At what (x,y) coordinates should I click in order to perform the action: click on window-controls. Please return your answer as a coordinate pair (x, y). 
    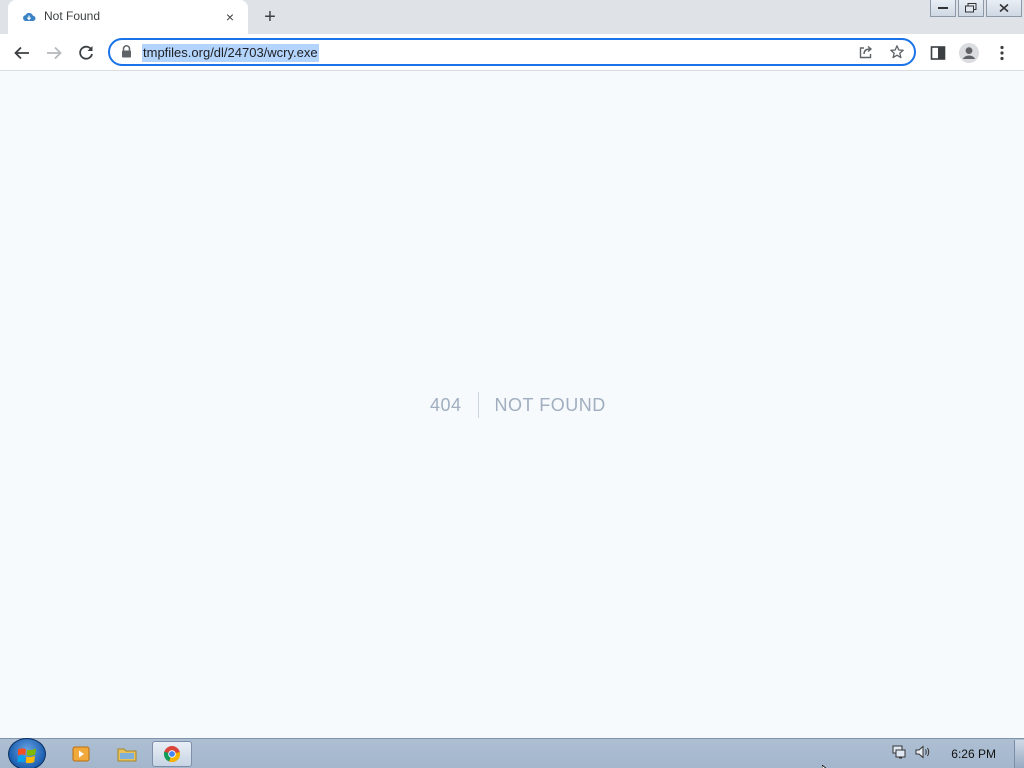
    Looking at the image, I should click on (975, 8).